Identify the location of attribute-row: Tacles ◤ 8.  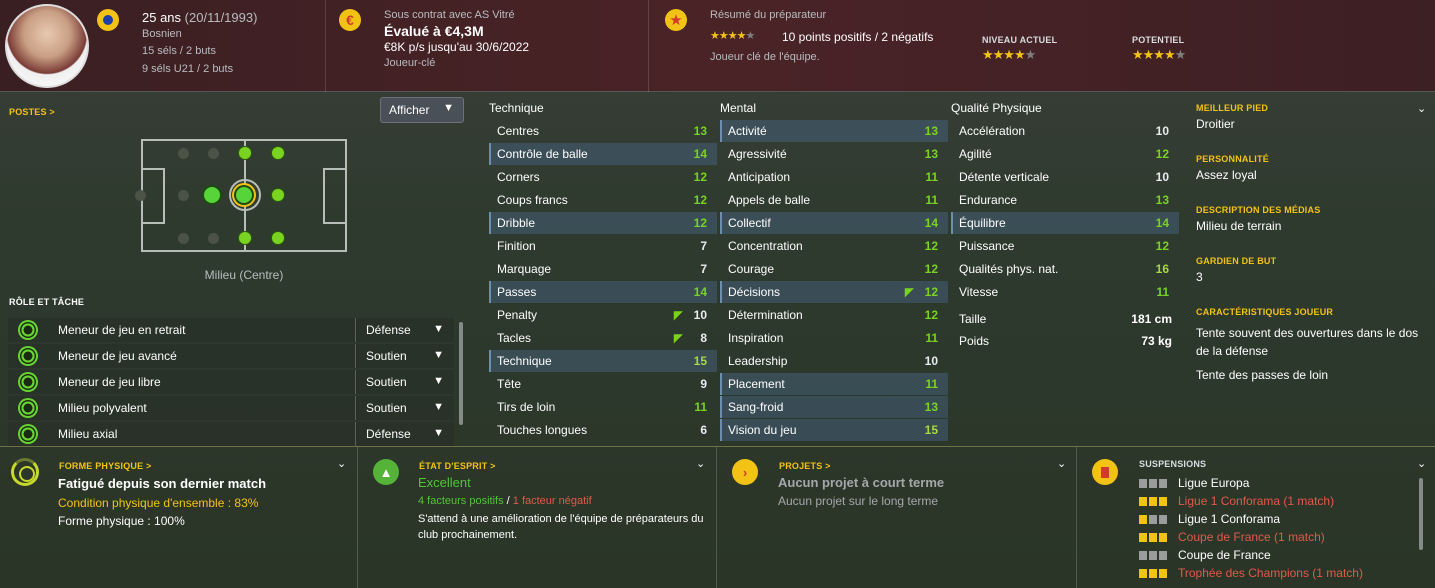
(603, 338).